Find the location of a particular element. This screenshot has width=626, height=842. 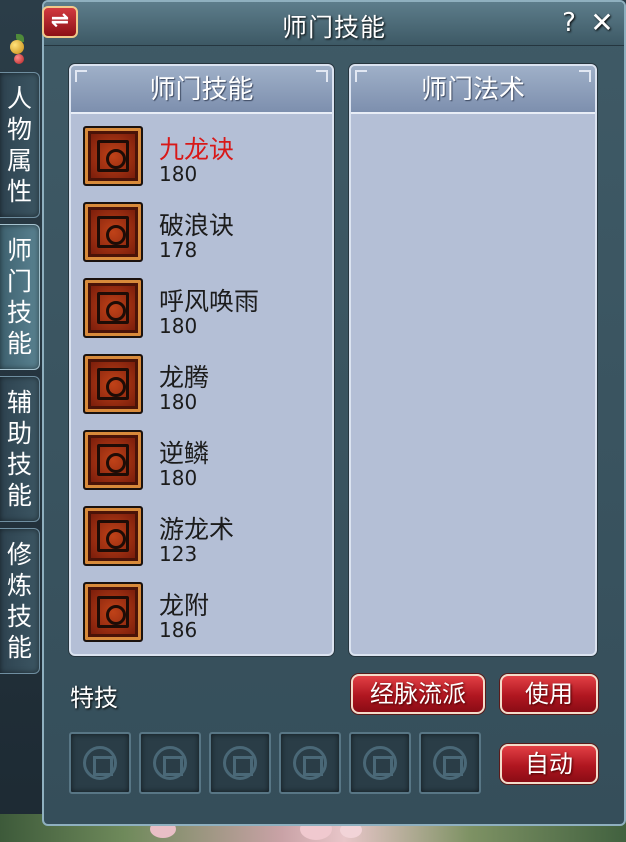

skill-level: 178 is located at coordinates (178, 250).